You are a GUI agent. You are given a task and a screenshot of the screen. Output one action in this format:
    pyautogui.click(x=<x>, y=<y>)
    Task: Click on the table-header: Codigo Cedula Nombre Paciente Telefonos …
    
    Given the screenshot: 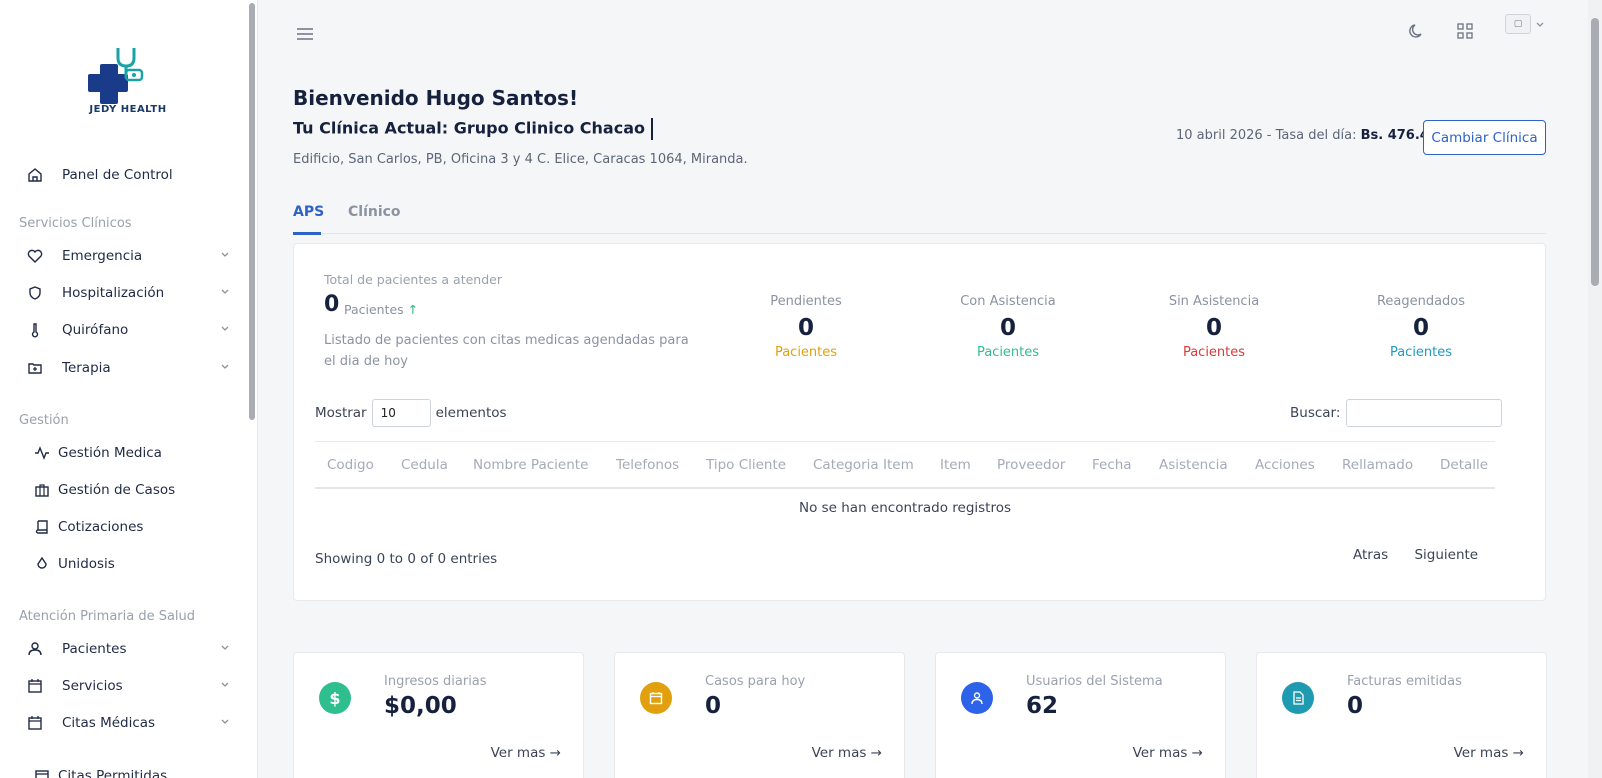 What is the action you would take?
    pyautogui.click(x=905, y=465)
    